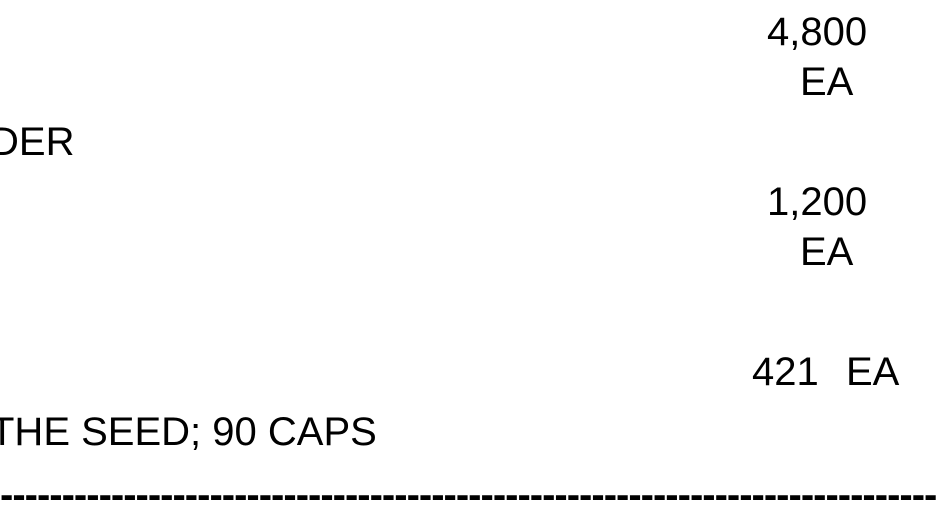 The width and height of the screenshot is (941, 532). I want to click on item-quantity: 4,800, so click(817, 32).